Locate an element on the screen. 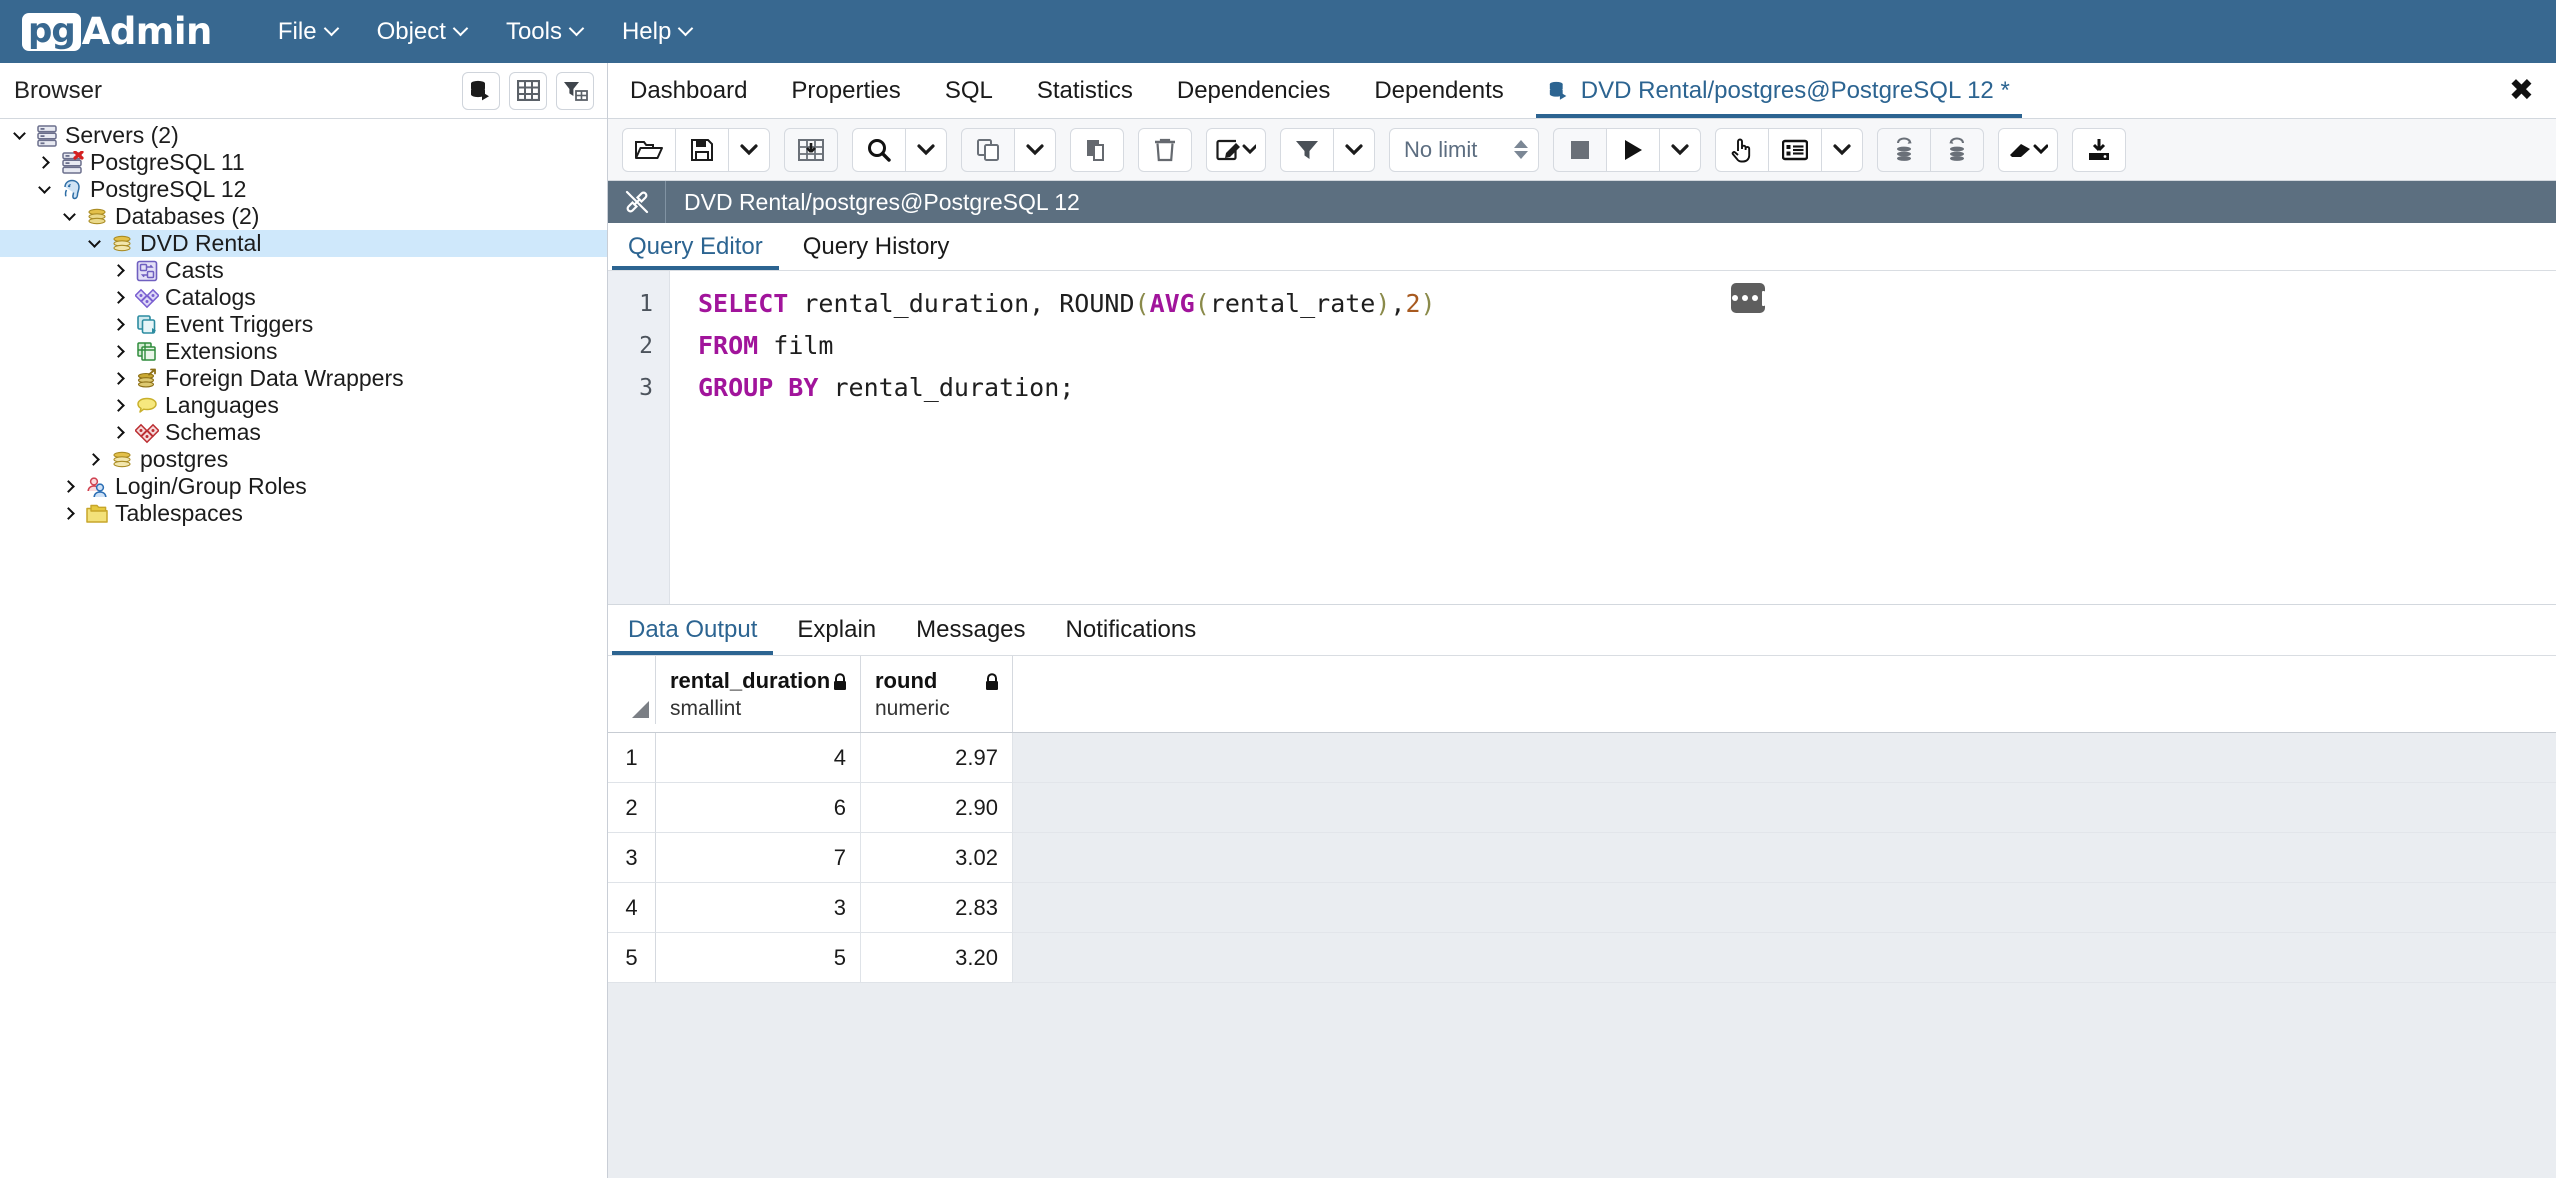 The image size is (2556, 1178). grid-cell: 2.83 is located at coordinates (937, 908).